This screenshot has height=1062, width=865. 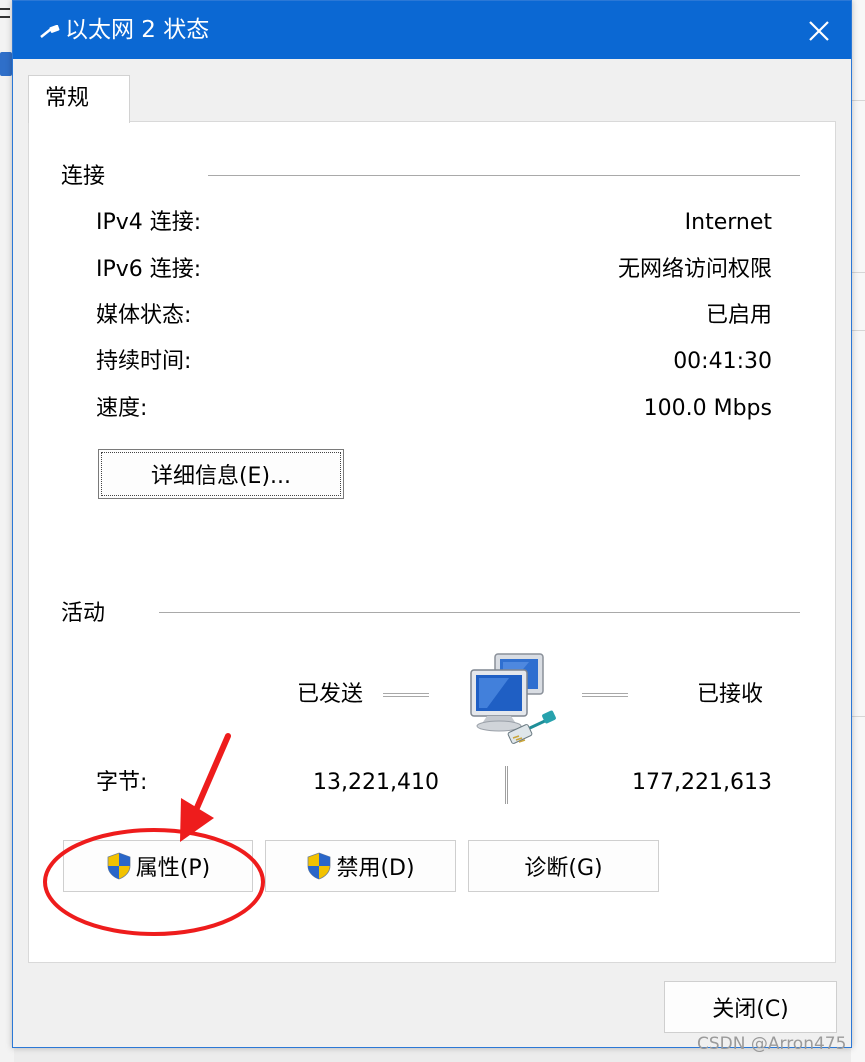 What do you see at coordinates (375, 868) in the screenshot?
I see `disable-button-label: 禁用(D)` at bounding box center [375, 868].